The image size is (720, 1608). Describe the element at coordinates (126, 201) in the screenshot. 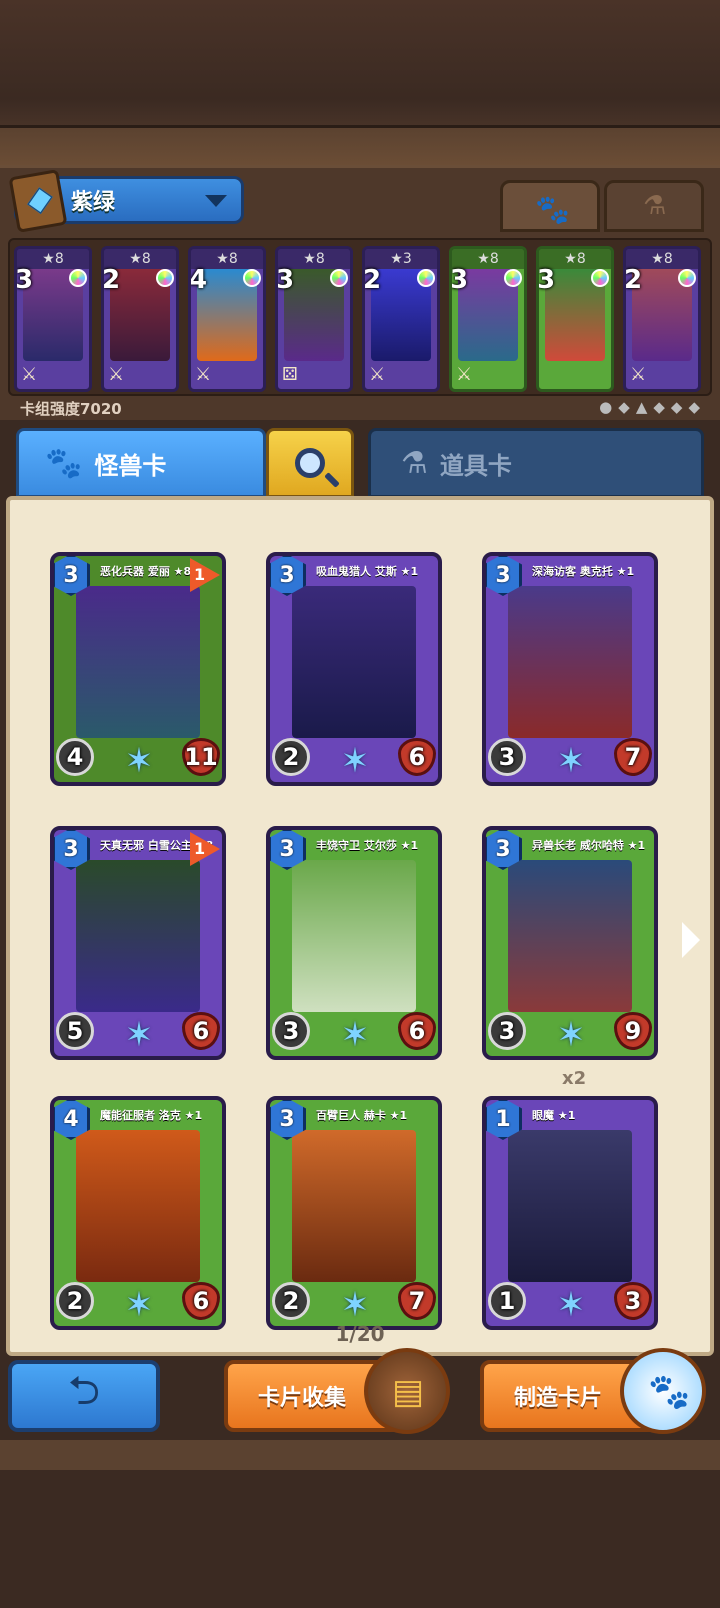

I see `deck-selector-dropdown: 紫绿` at that location.